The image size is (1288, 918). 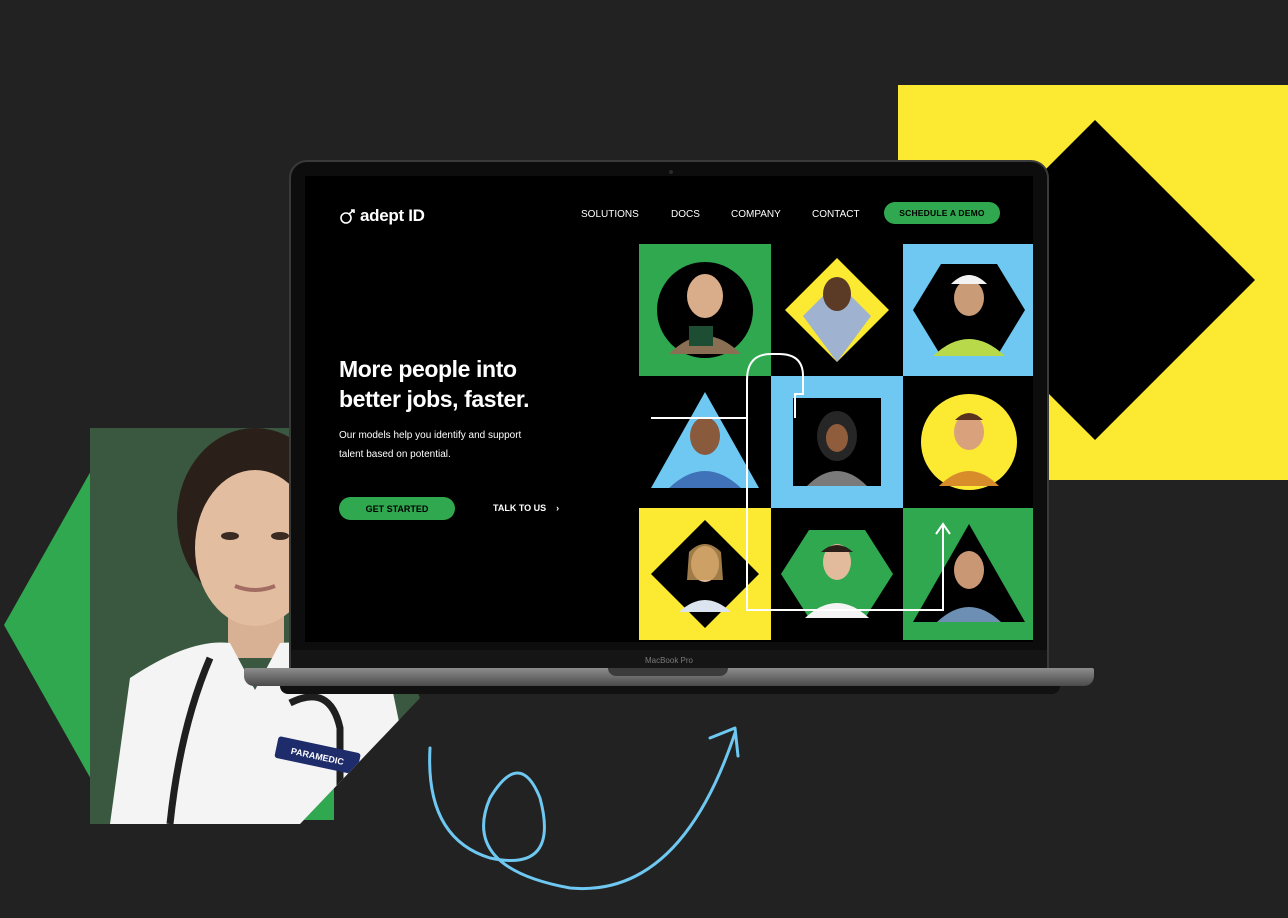 What do you see at coordinates (434, 399) in the screenshot?
I see `hero-title-line-2: better jobs, faster.` at bounding box center [434, 399].